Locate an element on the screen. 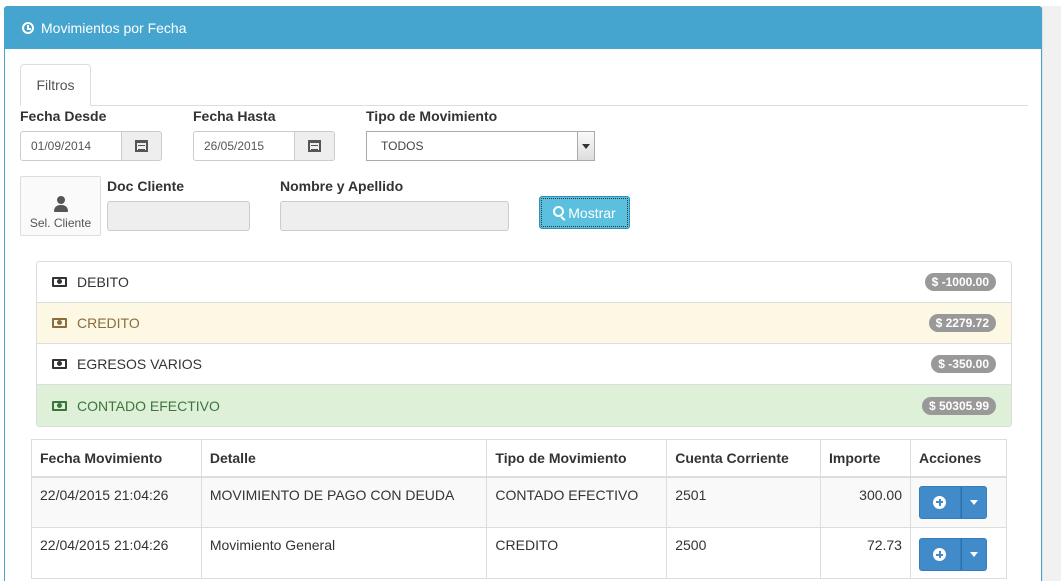 The image size is (1061, 581). mostrar-button: Mostrar is located at coordinates (584, 212).